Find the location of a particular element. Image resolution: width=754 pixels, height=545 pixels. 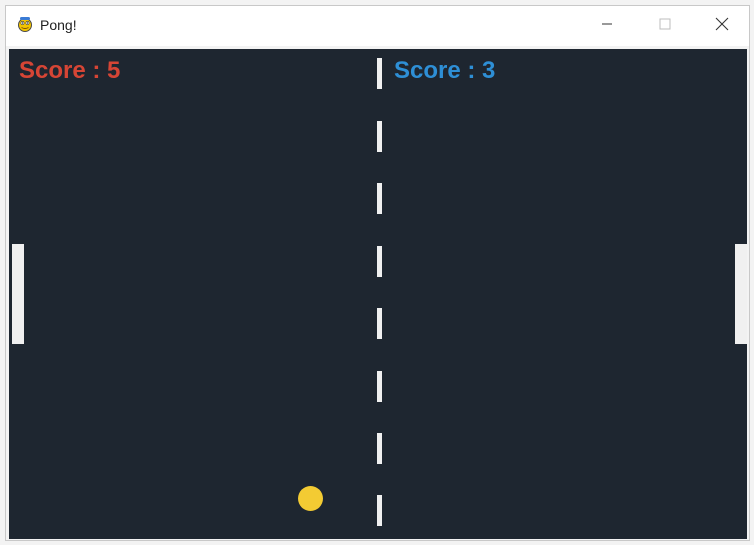

minimize-icon is located at coordinates (607, 26).